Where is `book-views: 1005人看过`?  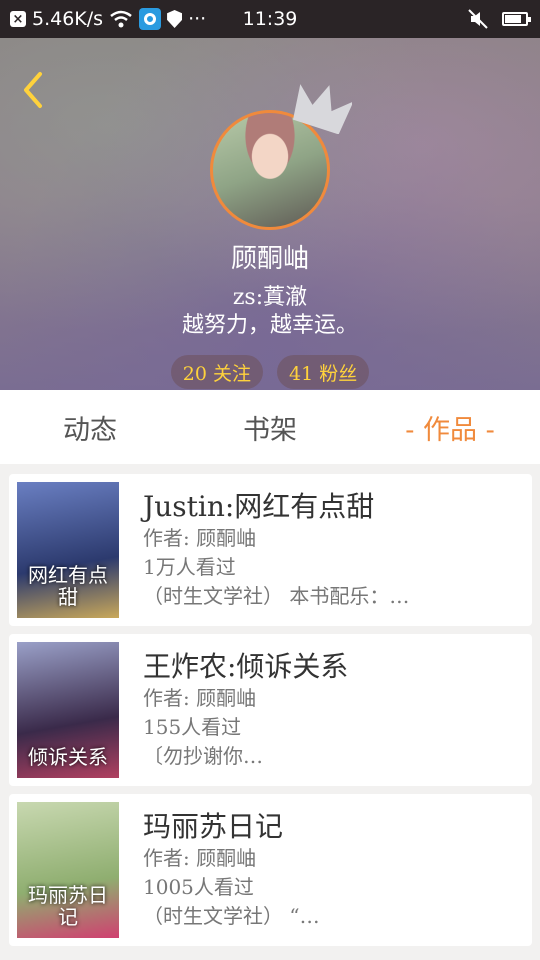 book-views: 1005人看过 is located at coordinates (198, 887).